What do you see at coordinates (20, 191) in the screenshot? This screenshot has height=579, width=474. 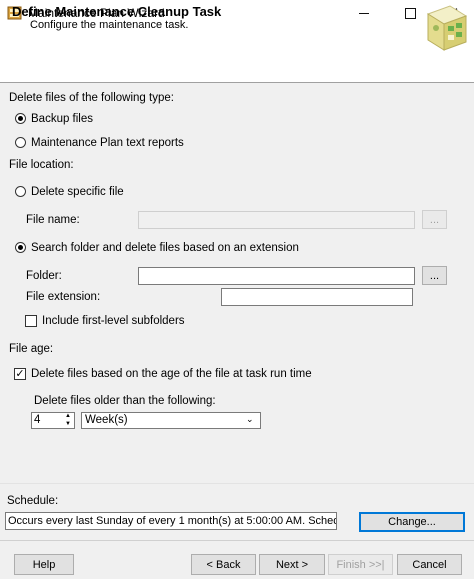 I see `delete-specific-file-radio` at bounding box center [20, 191].